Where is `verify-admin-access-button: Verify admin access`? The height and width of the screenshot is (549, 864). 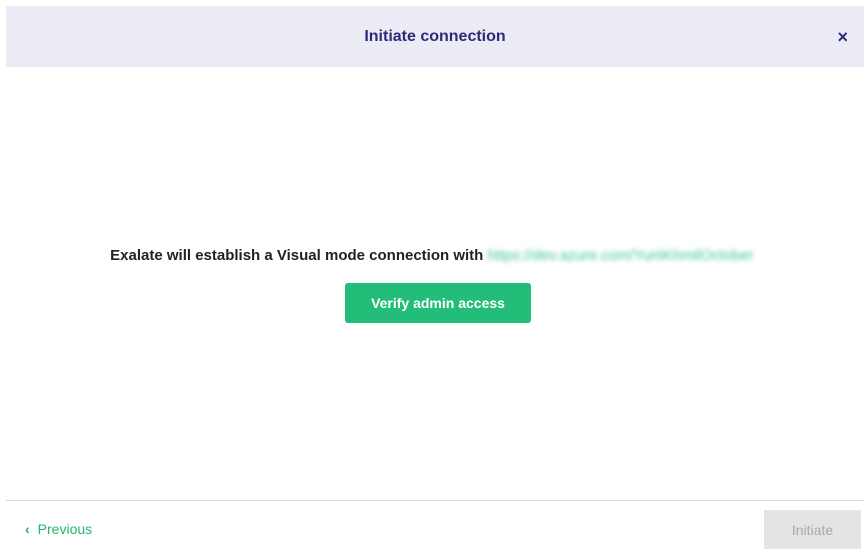
verify-admin-access-button: Verify admin access is located at coordinates (438, 303).